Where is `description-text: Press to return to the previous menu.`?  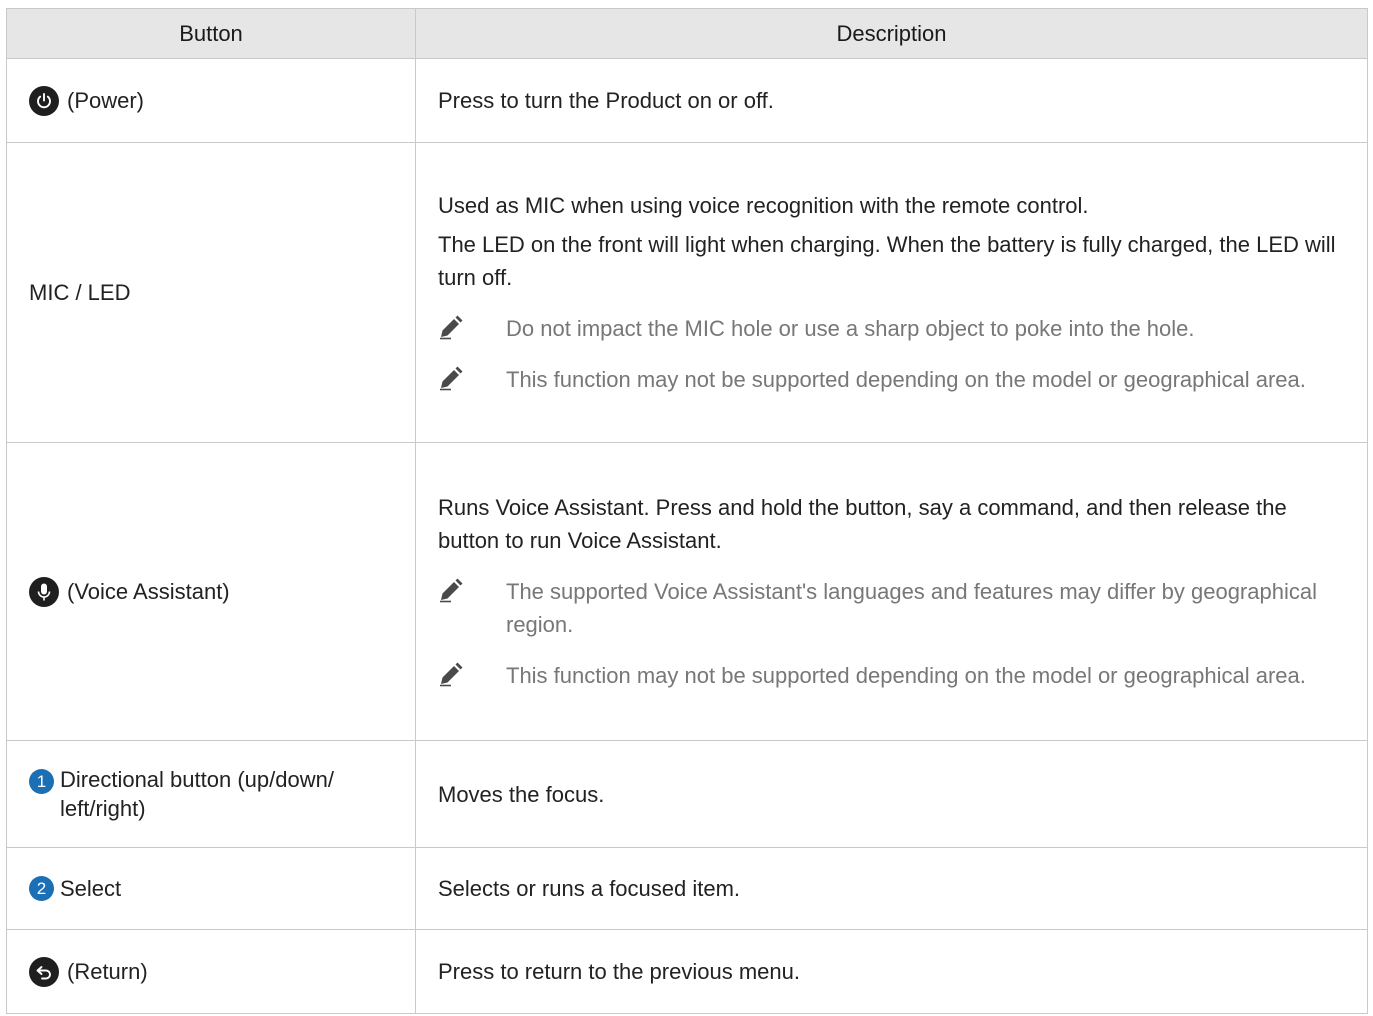 description-text: Press to return to the previous menu. is located at coordinates (619, 971).